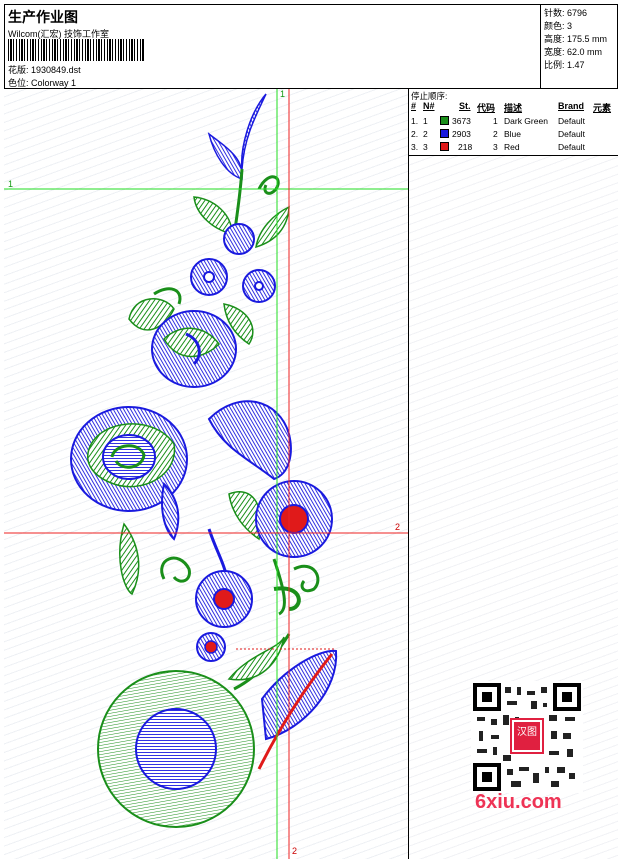 This screenshot has width=620, height=861. What do you see at coordinates (486, 108) in the screenshot?
I see `col-code: 代码` at bounding box center [486, 108].